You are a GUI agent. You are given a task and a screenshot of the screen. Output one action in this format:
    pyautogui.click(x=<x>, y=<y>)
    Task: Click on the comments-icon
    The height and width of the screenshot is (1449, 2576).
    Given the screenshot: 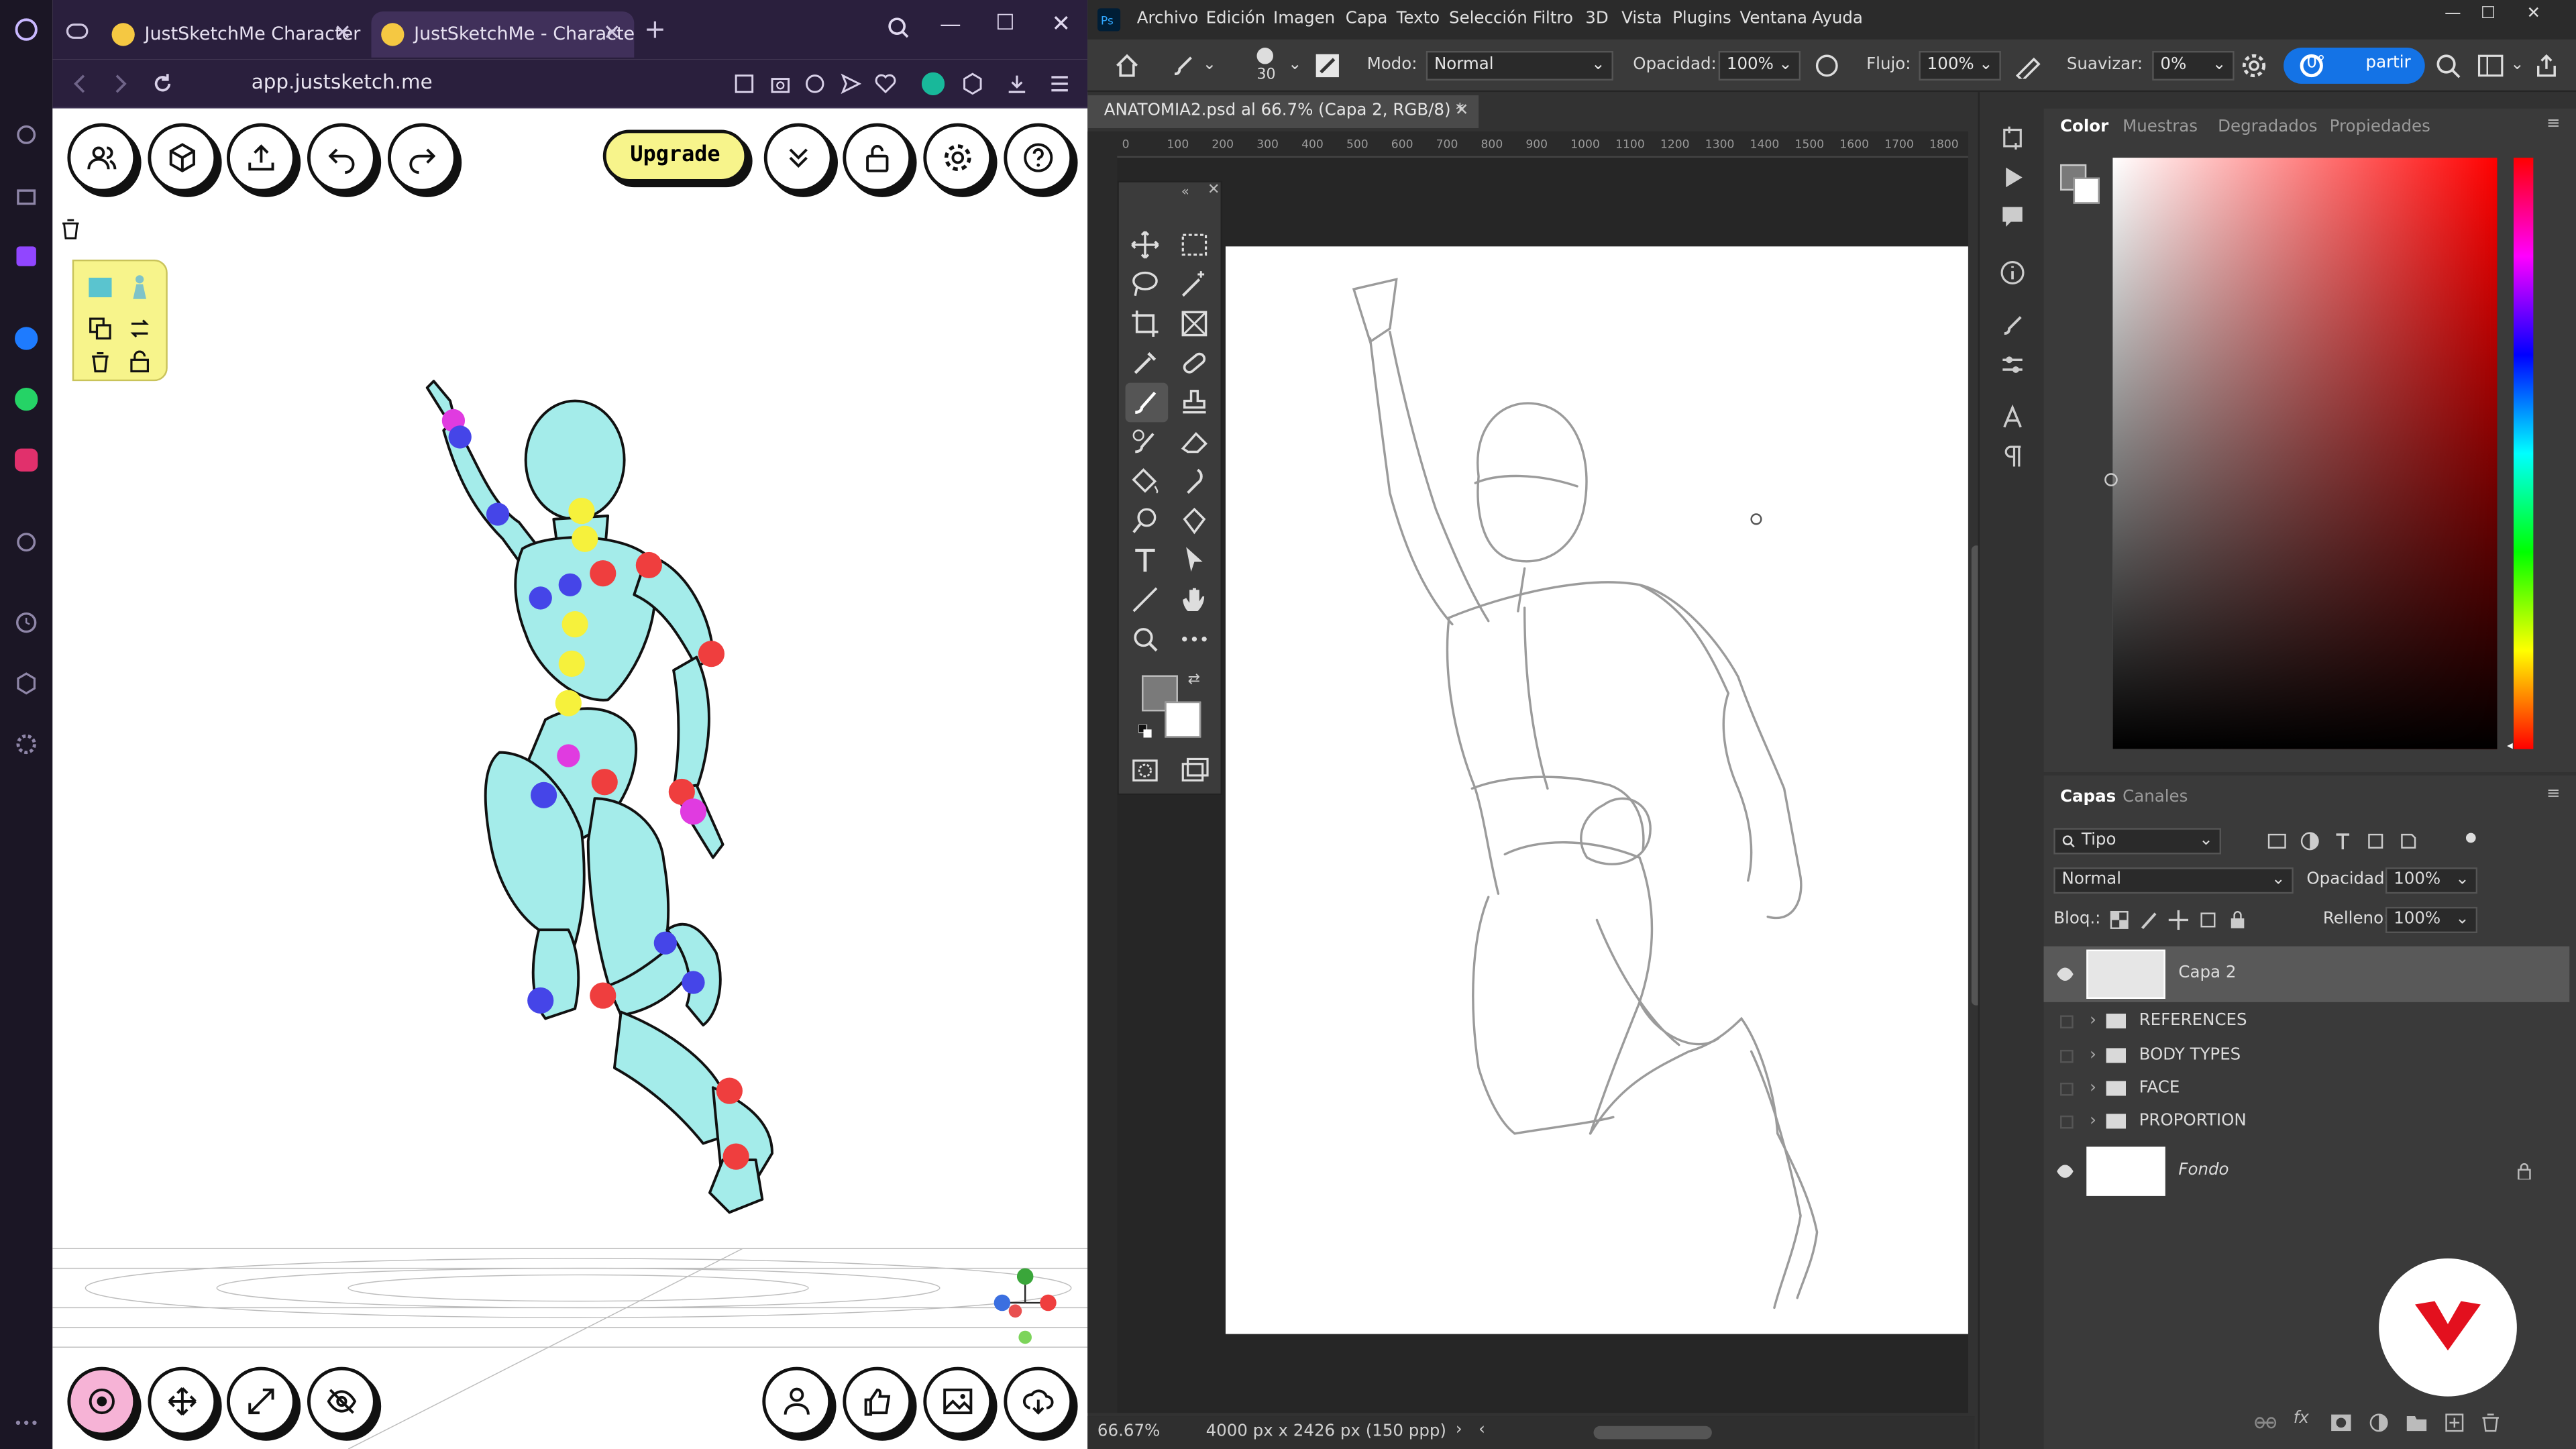 What is the action you would take?
    pyautogui.click(x=2012, y=217)
    